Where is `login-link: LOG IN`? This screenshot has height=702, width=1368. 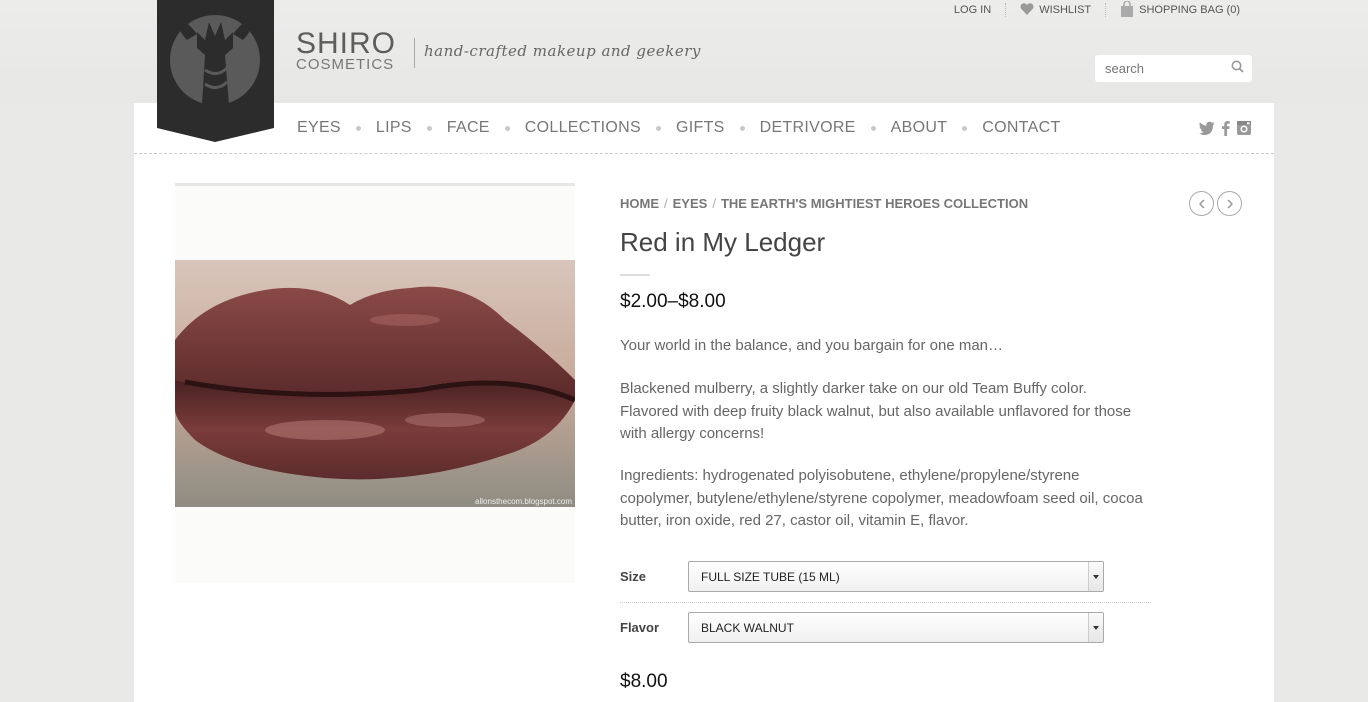 login-link: LOG IN is located at coordinates (972, 10).